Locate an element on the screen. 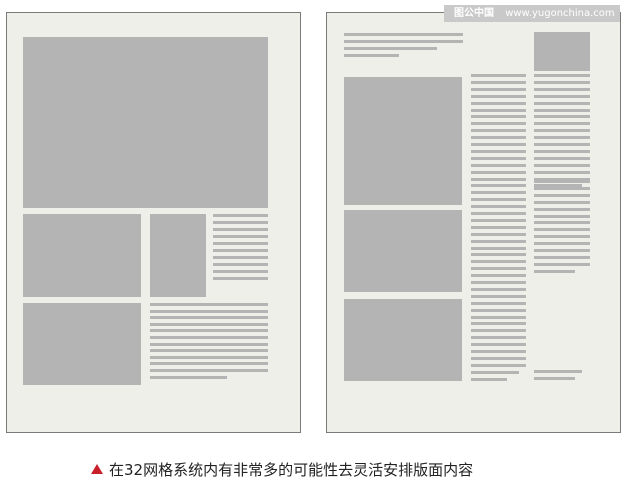 This screenshot has width=625, height=490. hero-image is located at coordinates (145, 122).